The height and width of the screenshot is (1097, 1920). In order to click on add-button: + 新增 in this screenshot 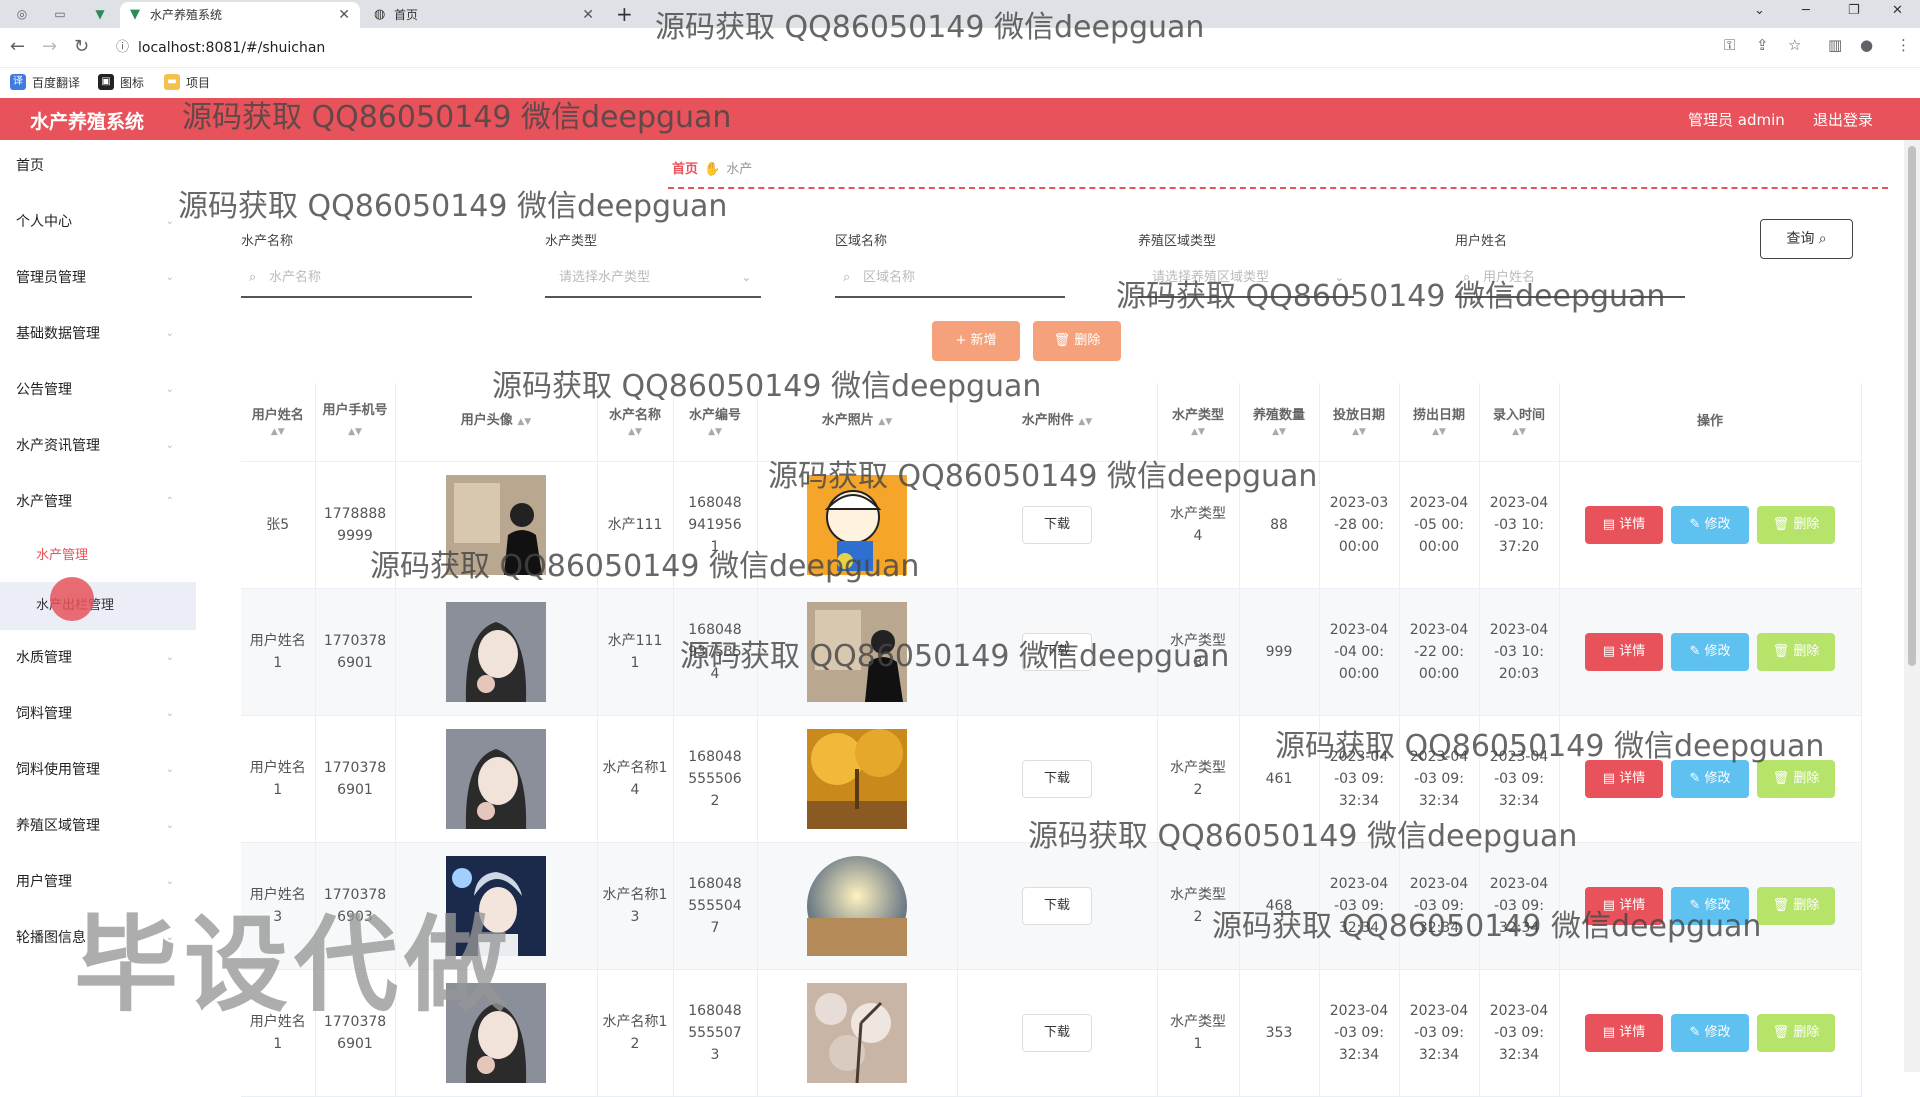, I will do `click(976, 341)`.